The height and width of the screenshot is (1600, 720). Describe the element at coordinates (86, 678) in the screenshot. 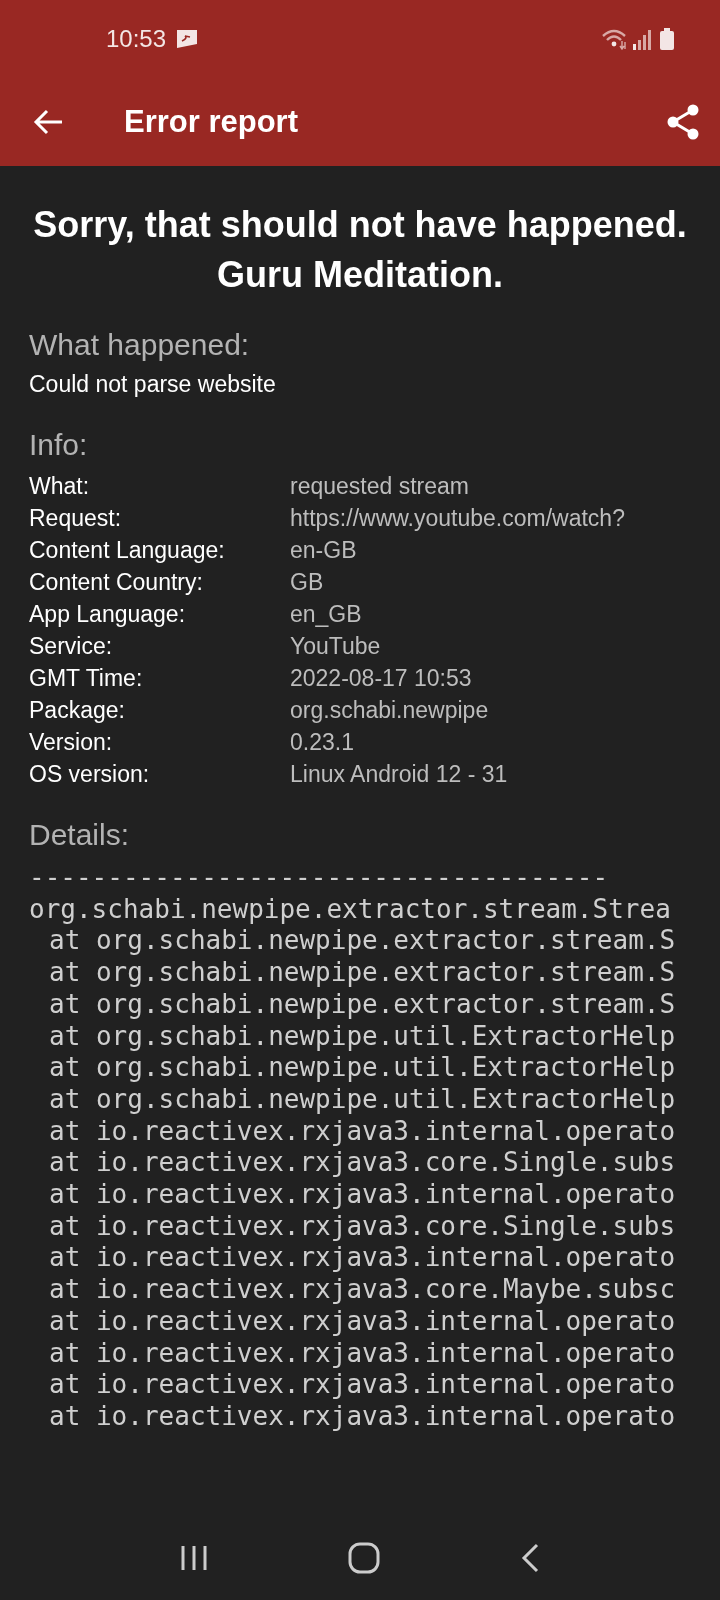

I see `info-label: GMT Time:` at that location.